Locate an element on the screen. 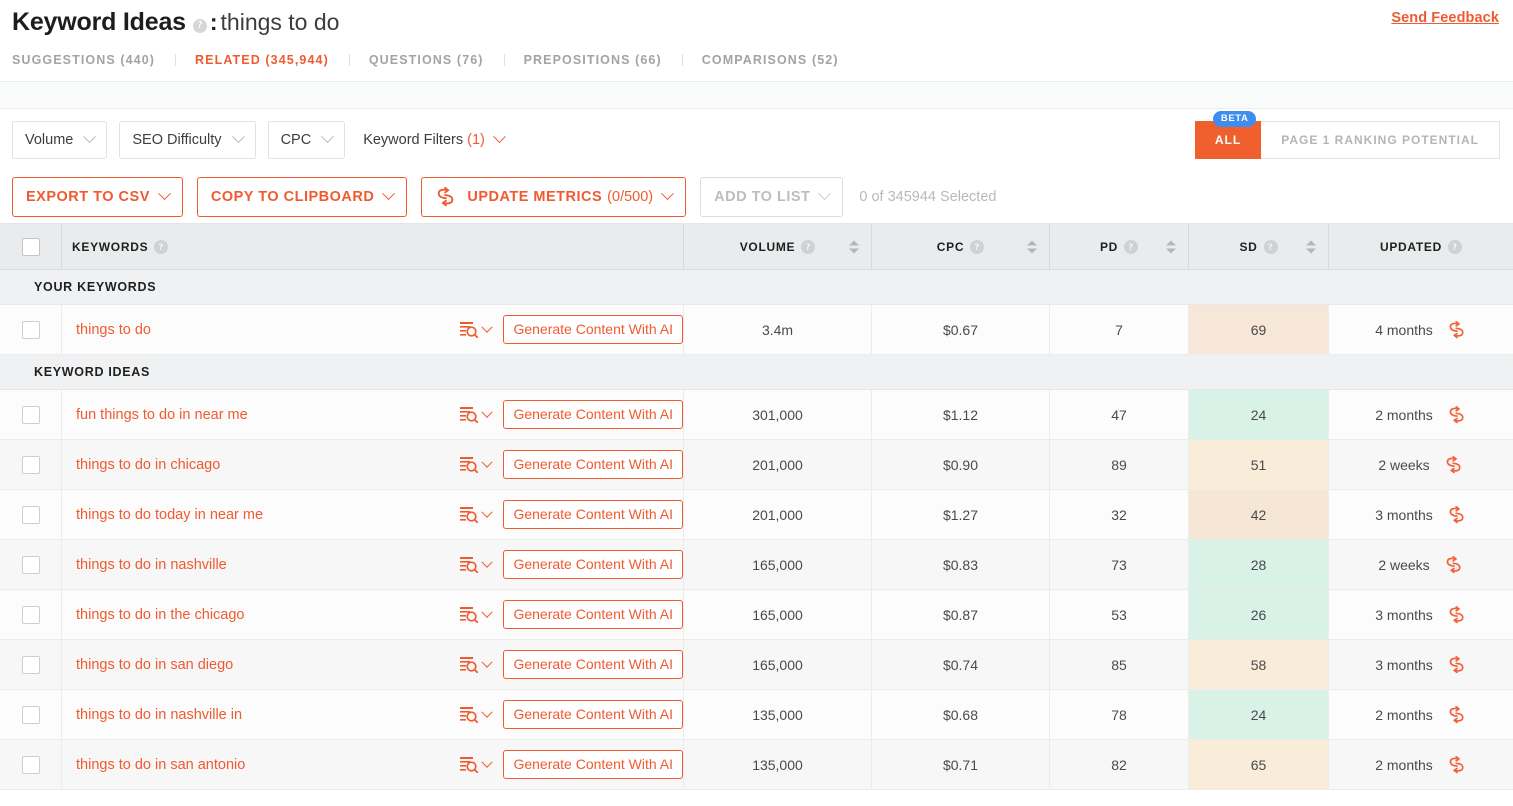 Image resolution: width=1513 pixels, height=806 pixels. column-header-cpc: CPC ? is located at coordinates (961, 246).